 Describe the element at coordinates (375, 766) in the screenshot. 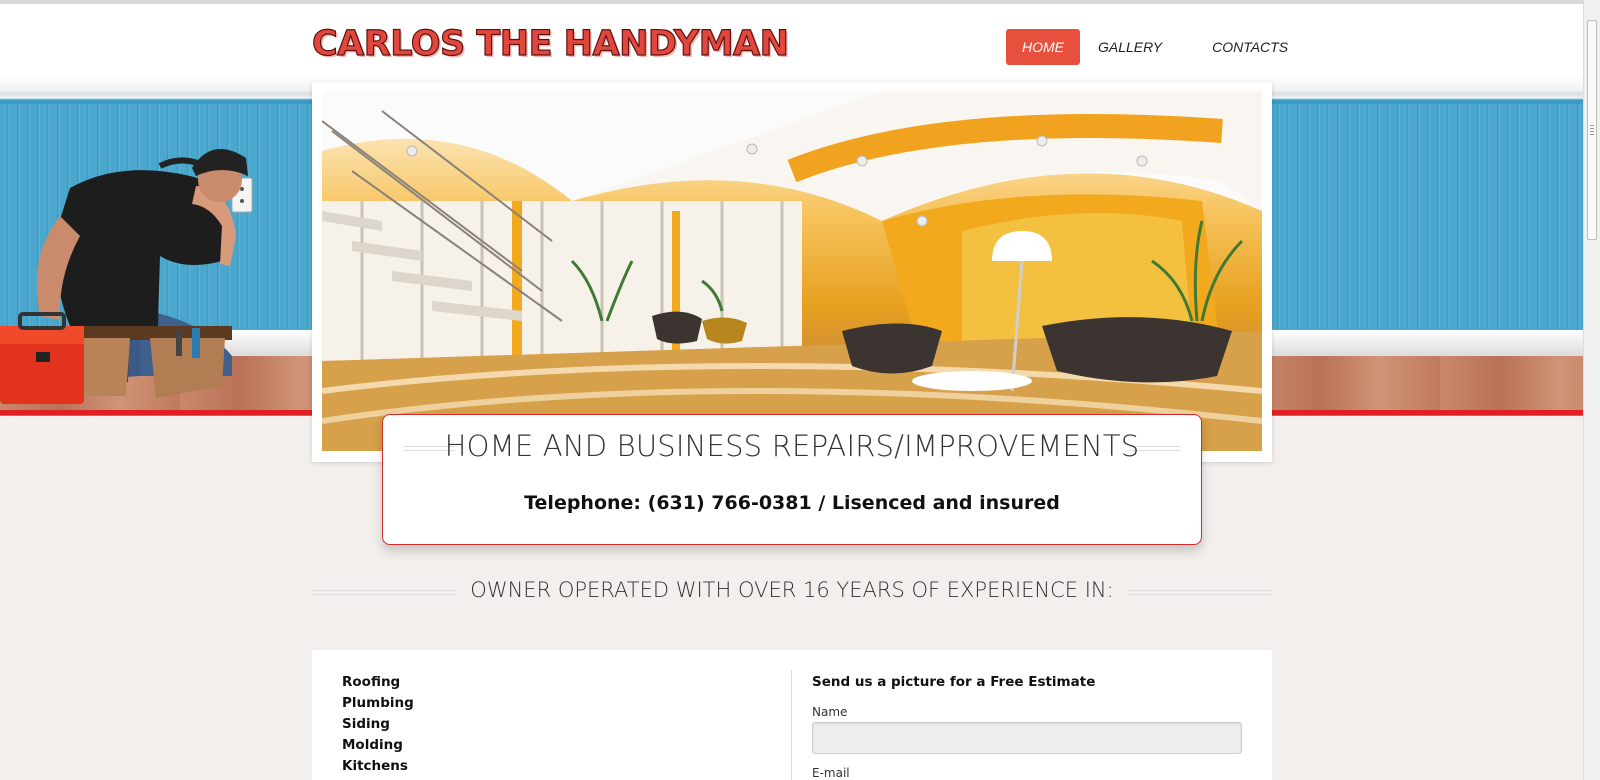

I see `service-item: Kitchens` at that location.